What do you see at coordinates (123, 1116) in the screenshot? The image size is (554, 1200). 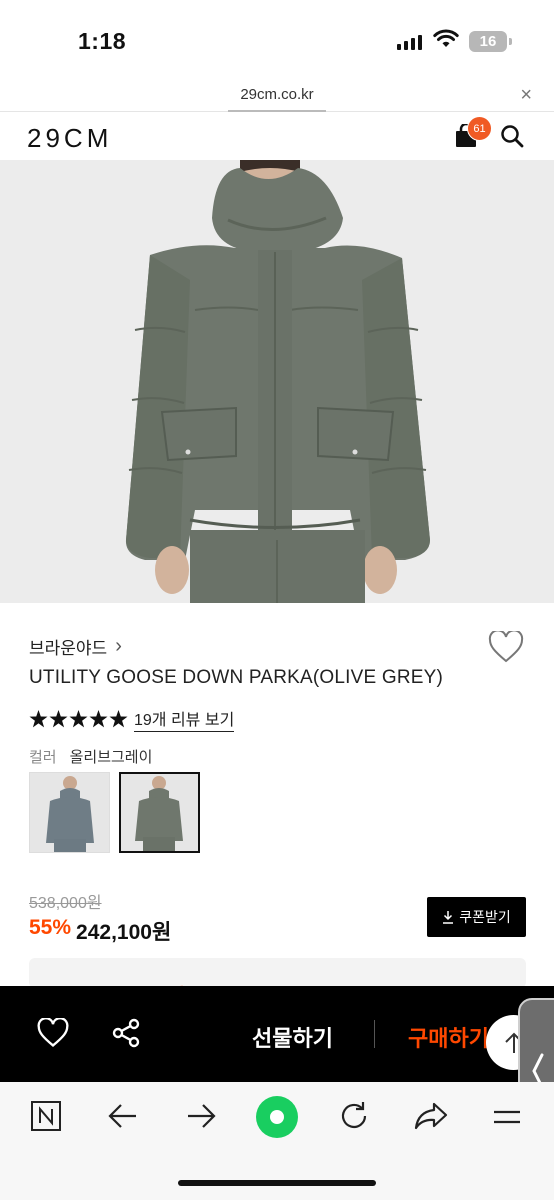 I see `back-arrow-icon` at bounding box center [123, 1116].